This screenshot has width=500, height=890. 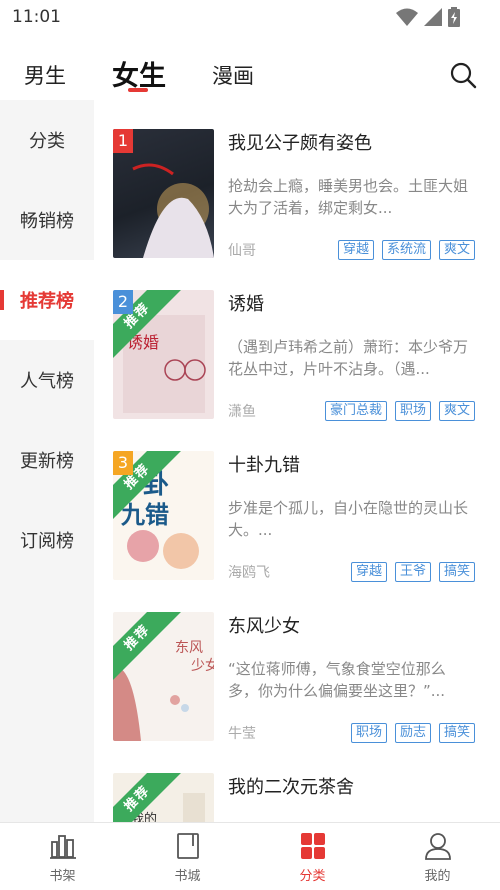 I want to click on tag: 王爷, so click(x=412, y=572).